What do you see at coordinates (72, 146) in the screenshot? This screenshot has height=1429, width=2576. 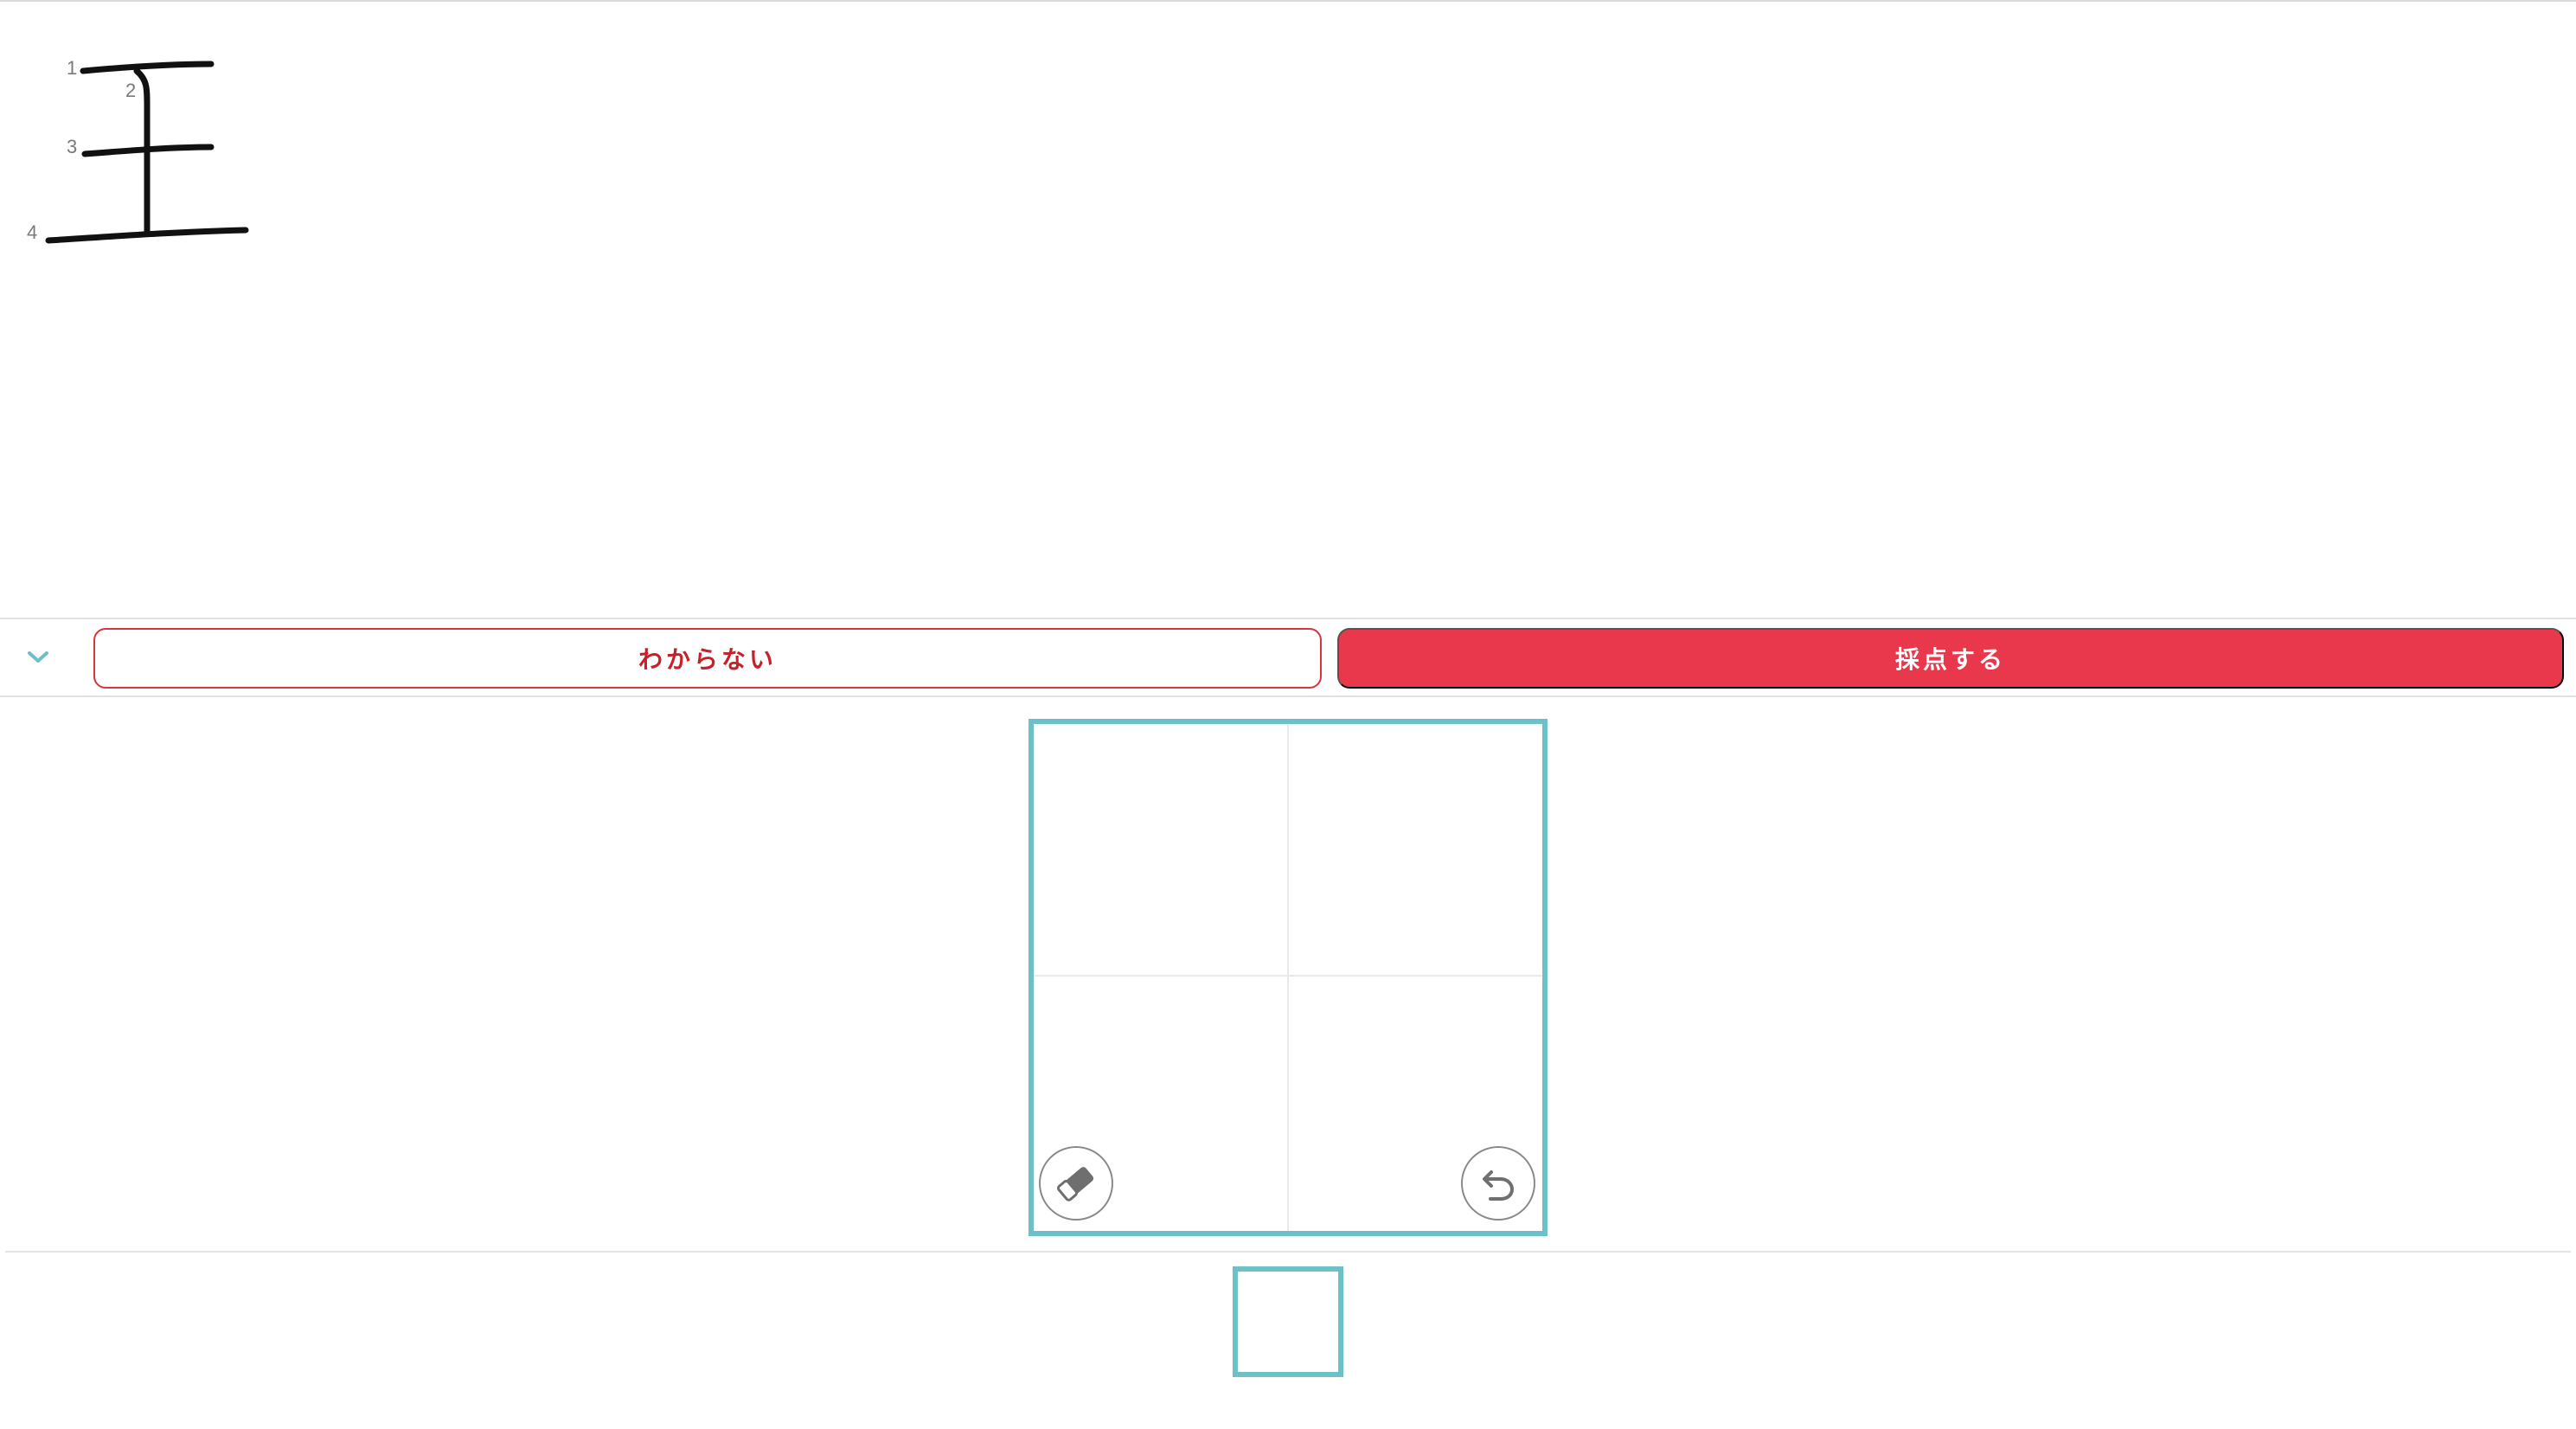 I see `stroke-number-3: 3` at bounding box center [72, 146].